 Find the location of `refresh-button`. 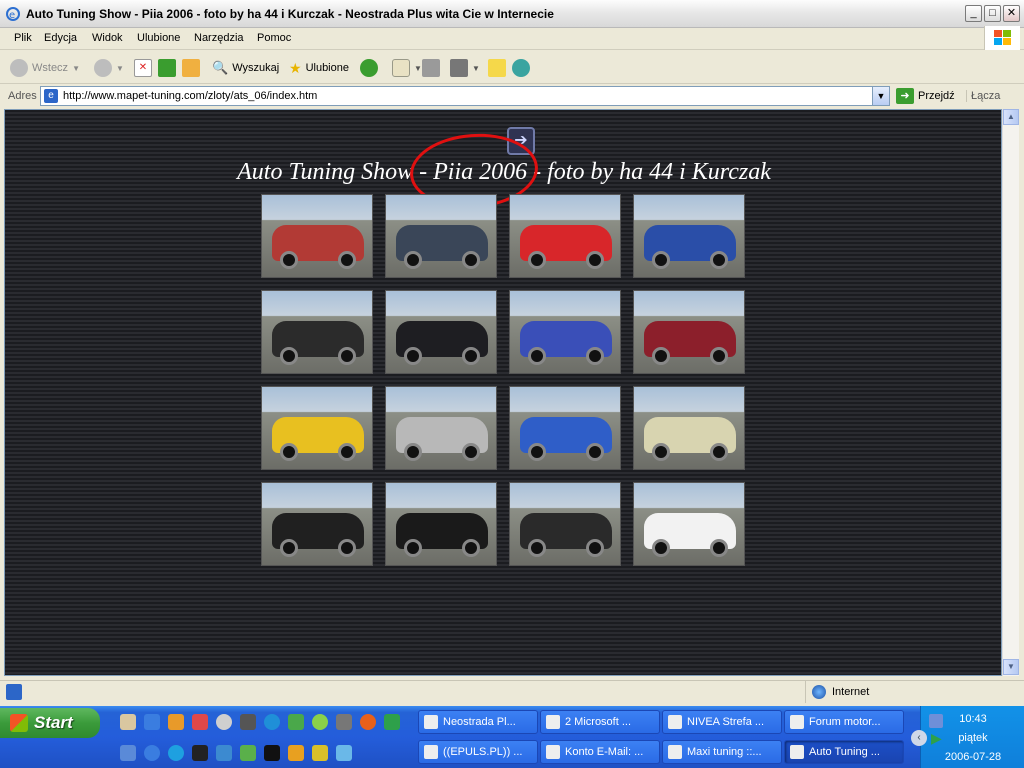

refresh-button is located at coordinates (167, 68).